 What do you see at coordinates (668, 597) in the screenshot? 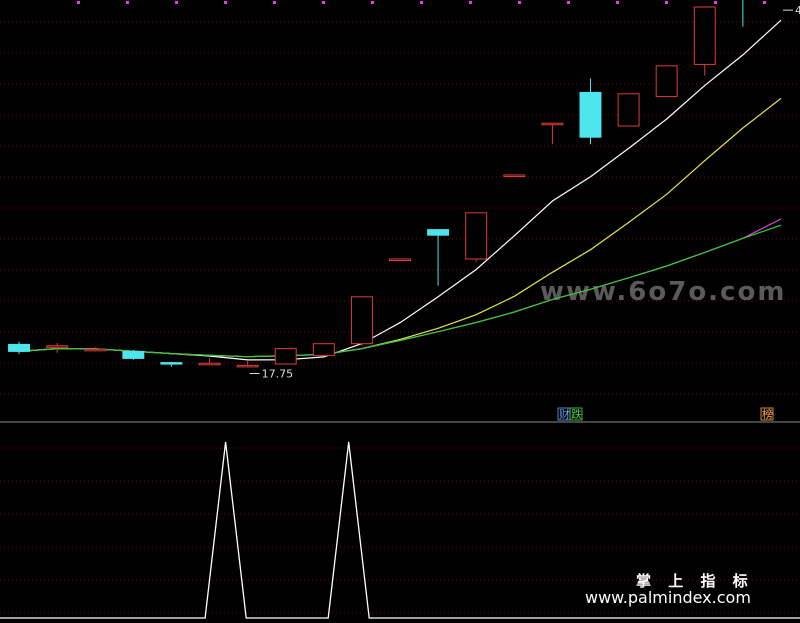
I see `footer-url: www.palmindex.com` at bounding box center [668, 597].